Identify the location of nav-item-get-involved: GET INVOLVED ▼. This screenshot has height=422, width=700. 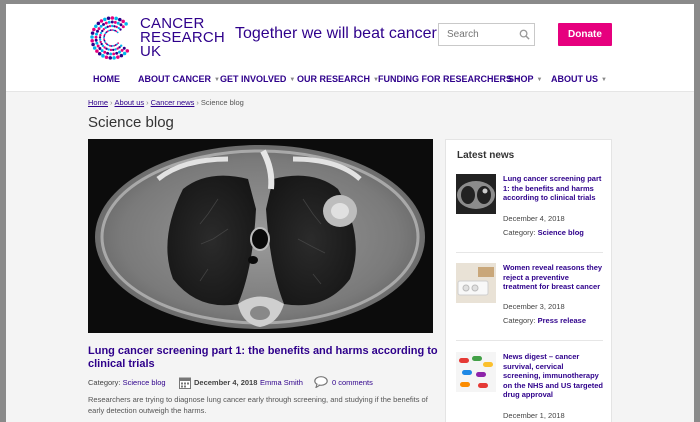
(257, 79).